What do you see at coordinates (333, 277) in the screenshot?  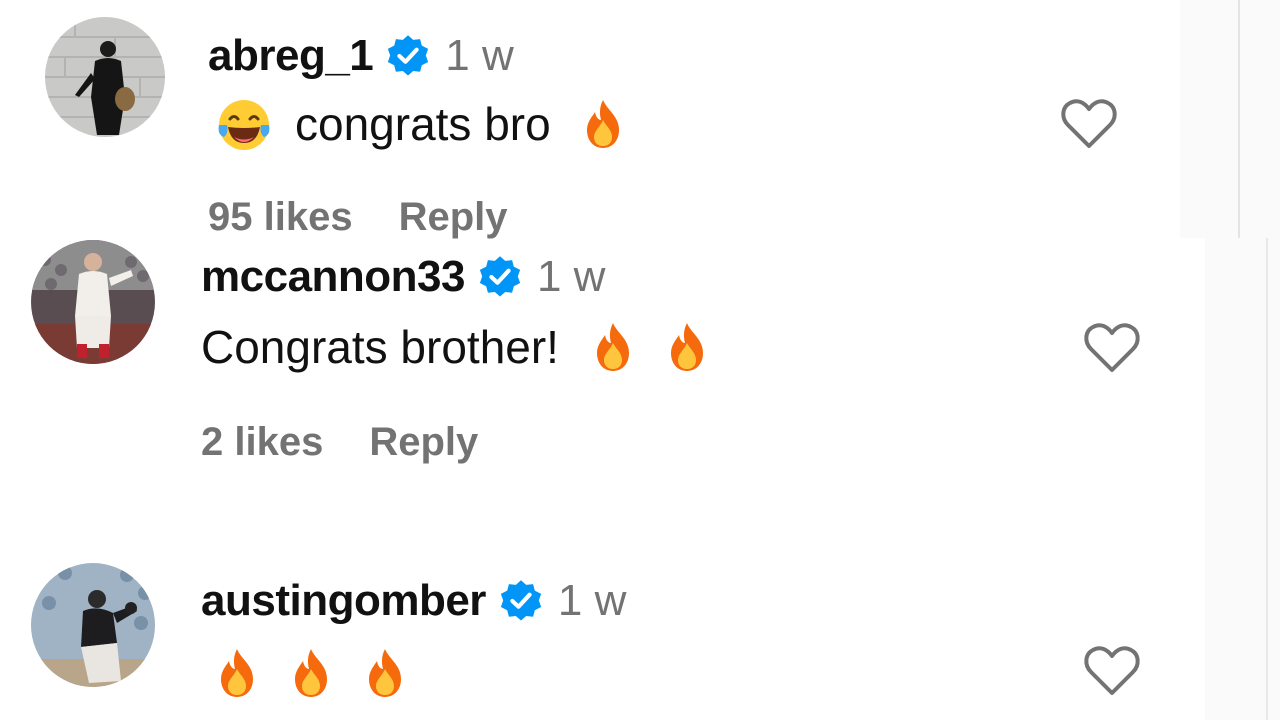 I see `username-link: mccannon33` at bounding box center [333, 277].